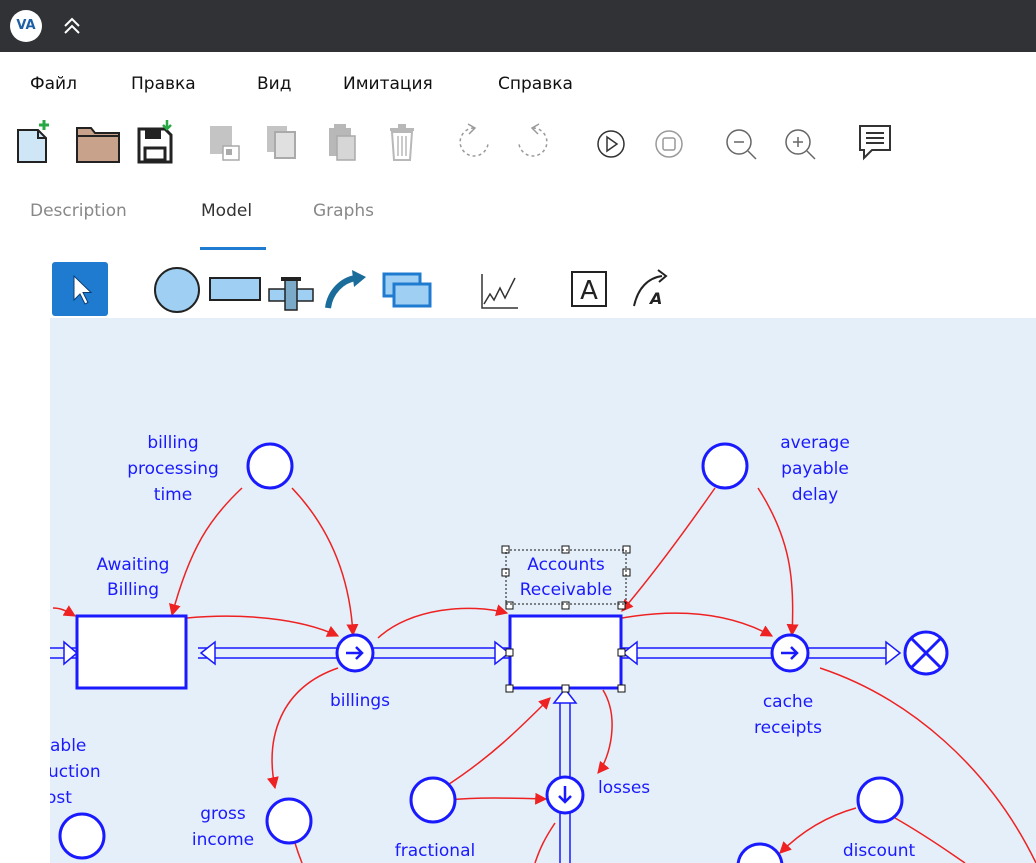 The image size is (1036, 863). What do you see at coordinates (741, 140) in the screenshot?
I see `zoom-out-icon` at bounding box center [741, 140].